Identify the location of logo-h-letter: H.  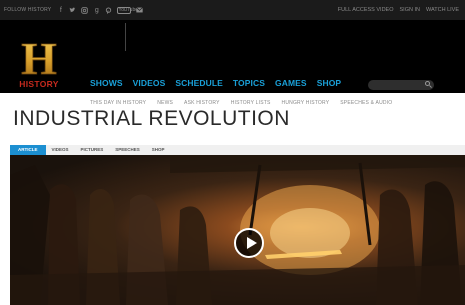
(39, 61).